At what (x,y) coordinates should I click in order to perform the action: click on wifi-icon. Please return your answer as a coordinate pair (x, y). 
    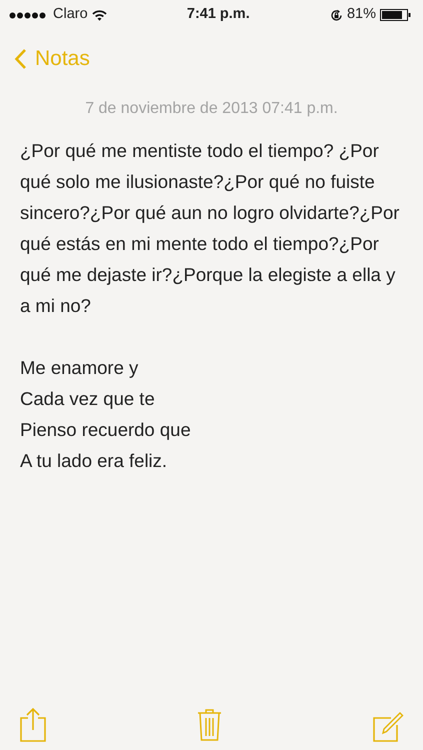
    Looking at the image, I should click on (99, 15).